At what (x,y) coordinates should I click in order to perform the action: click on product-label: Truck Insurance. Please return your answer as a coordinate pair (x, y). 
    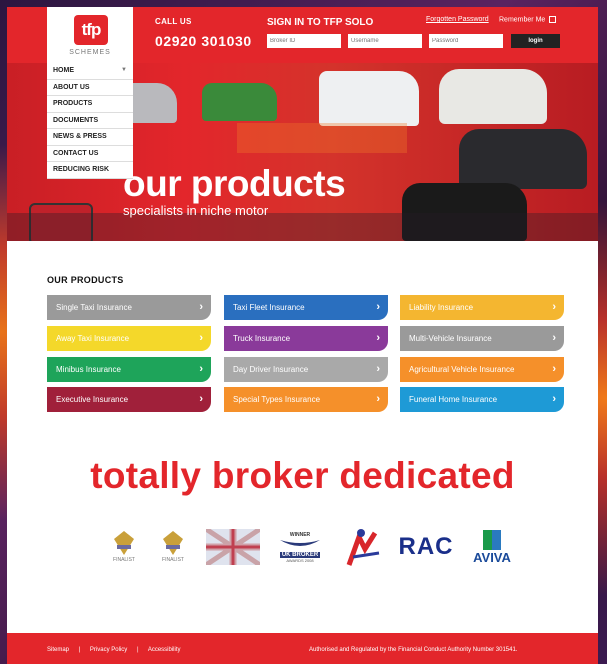
    Looking at the image, I should click on (262, 338).